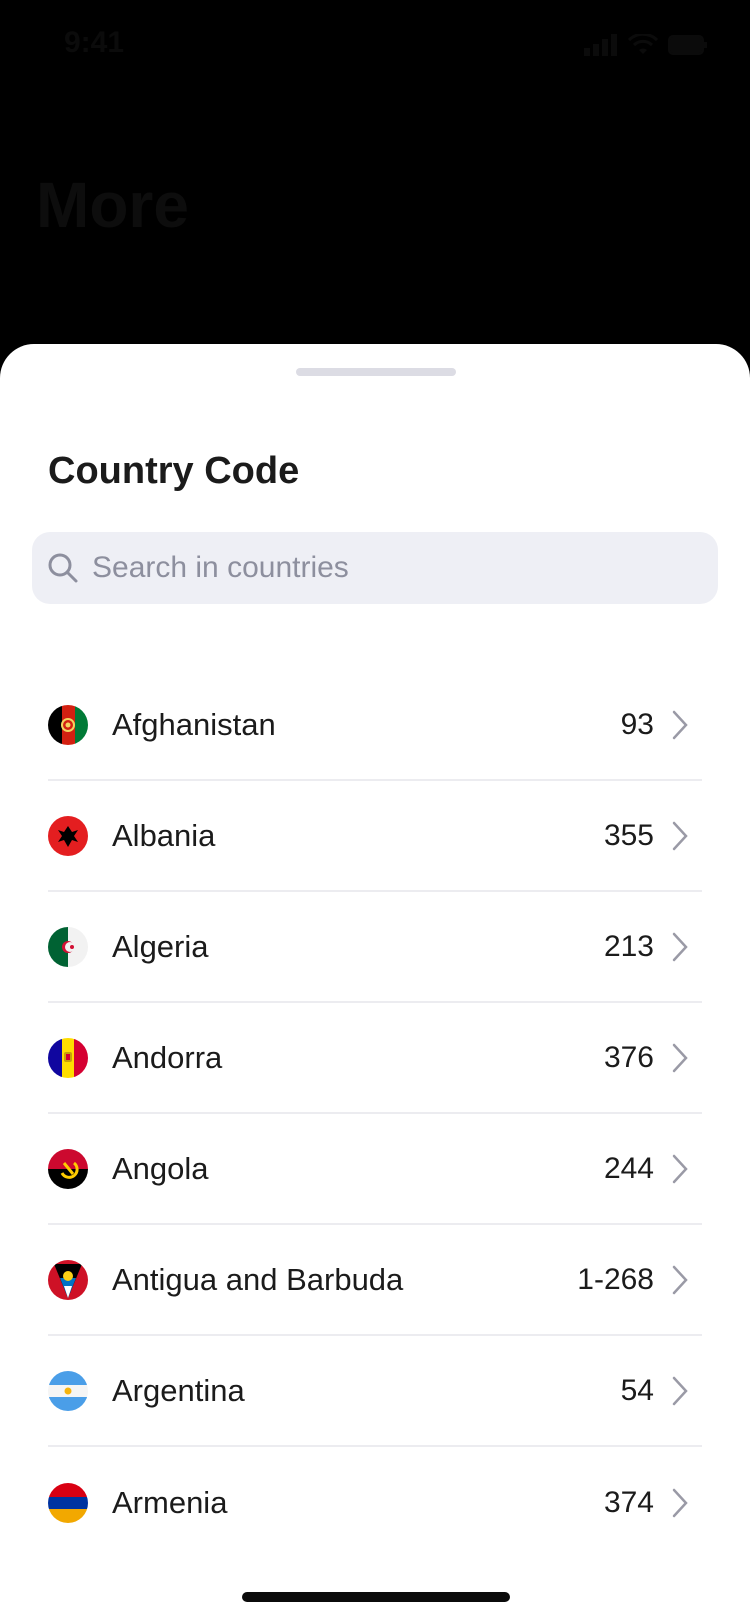 The image size is (750, 1624). I want to click on country-row-andorra: Andorra 376, so click(375, 1058).